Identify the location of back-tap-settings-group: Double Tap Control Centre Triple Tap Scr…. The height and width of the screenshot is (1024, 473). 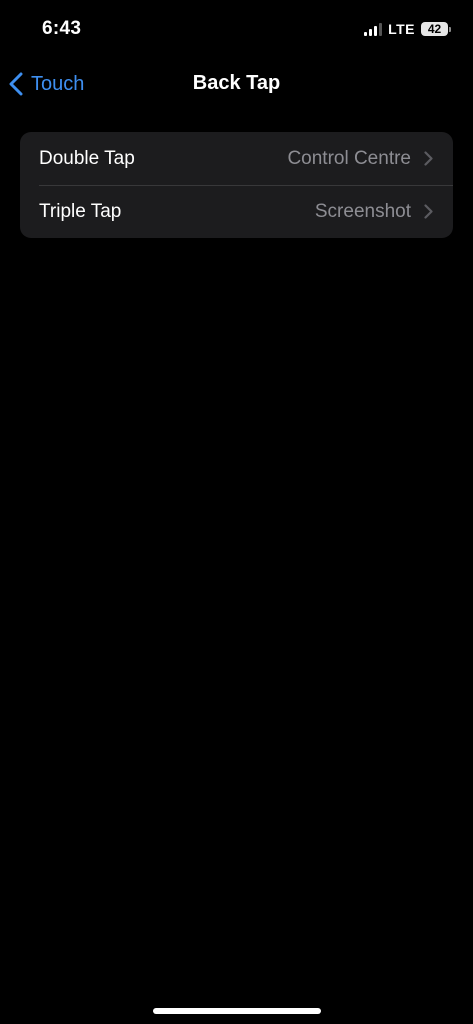
(236, 185).